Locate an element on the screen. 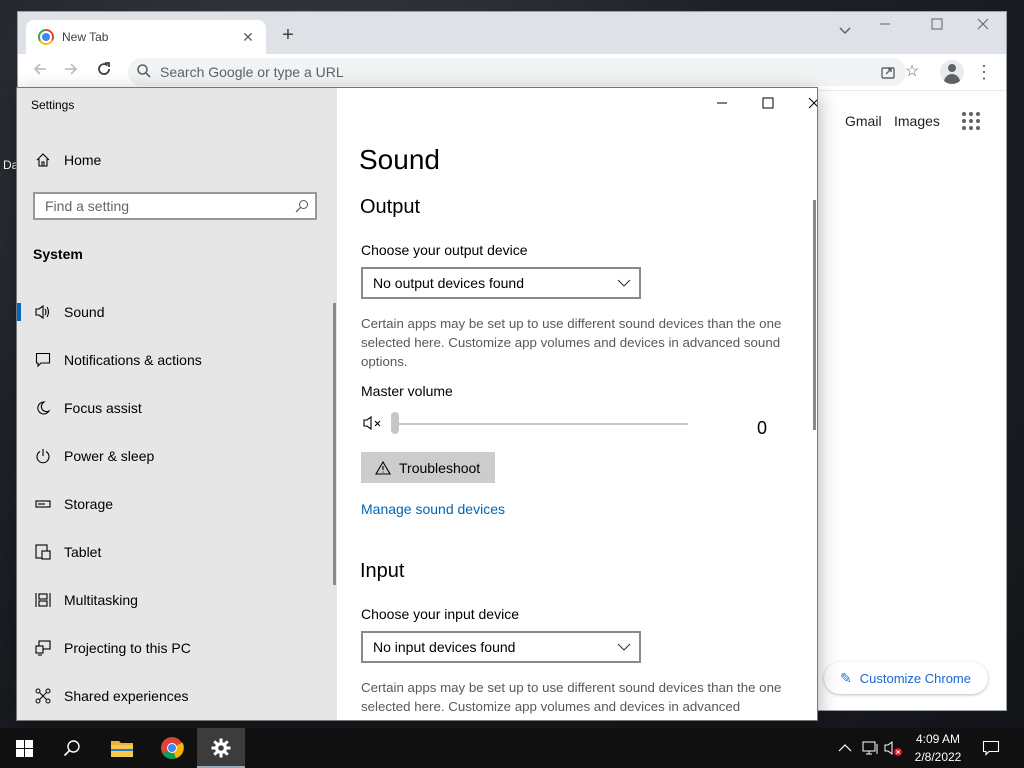 Image resolution: width=1024 pixels, height=768 pixels. system-section-header: System is located at coordinates (58, 254).